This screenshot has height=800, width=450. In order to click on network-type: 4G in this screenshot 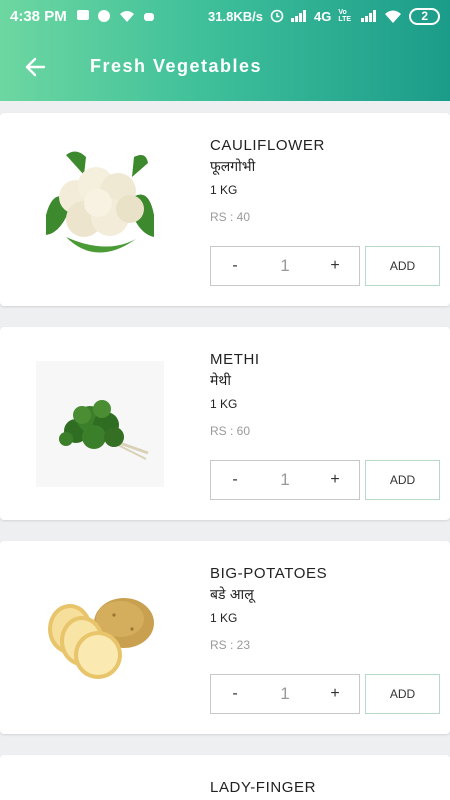, I will do `click(322, 16)`.